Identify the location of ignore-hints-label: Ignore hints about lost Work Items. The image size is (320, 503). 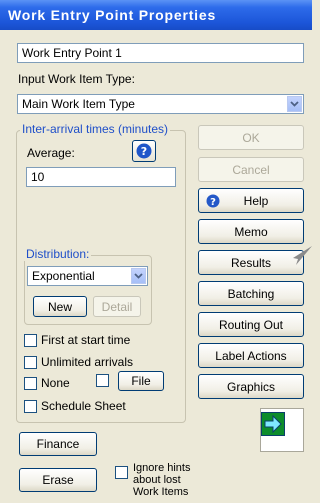
(161, 480).